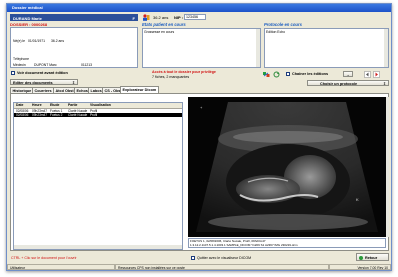  Describe the element at coordinates (61, 267) in the screenshot. I see `status-user: Utilisateur` at that location.